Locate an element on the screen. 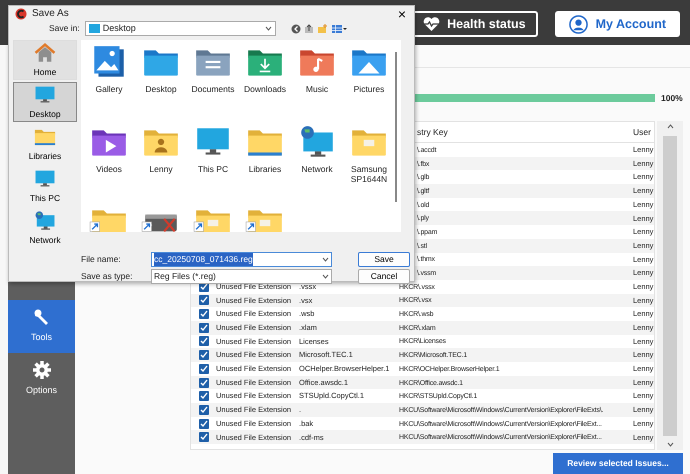 Image resolution: width=690 pixels, height=474 pixels. file-item-label: Documents is located at coordinates (213, 89).